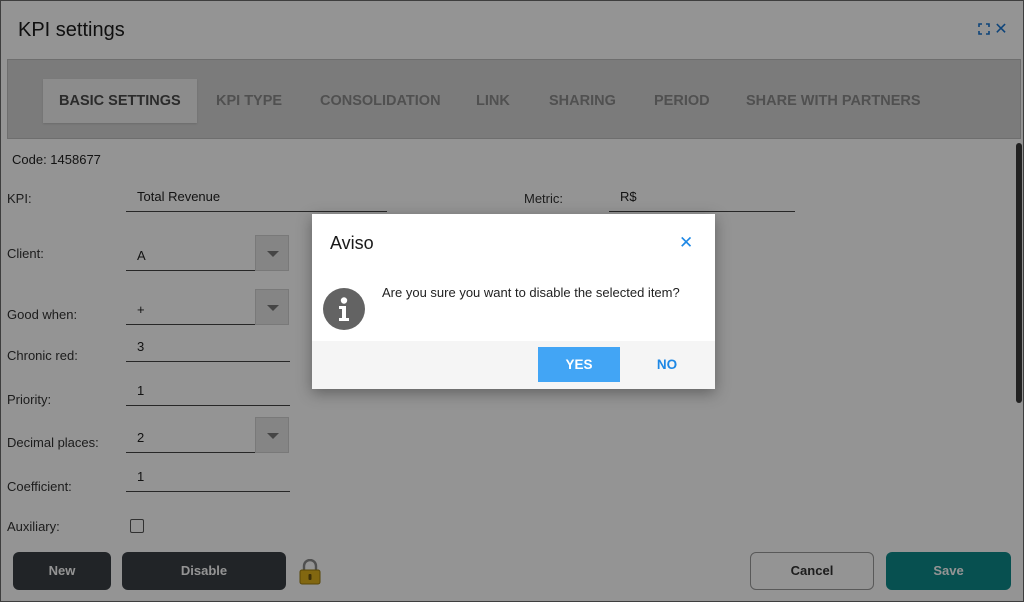 This screenshot has height=602, width=1024. Describe the element at coordinates (667, 364) in the screenshot. I see `no-button: NO` at that location.